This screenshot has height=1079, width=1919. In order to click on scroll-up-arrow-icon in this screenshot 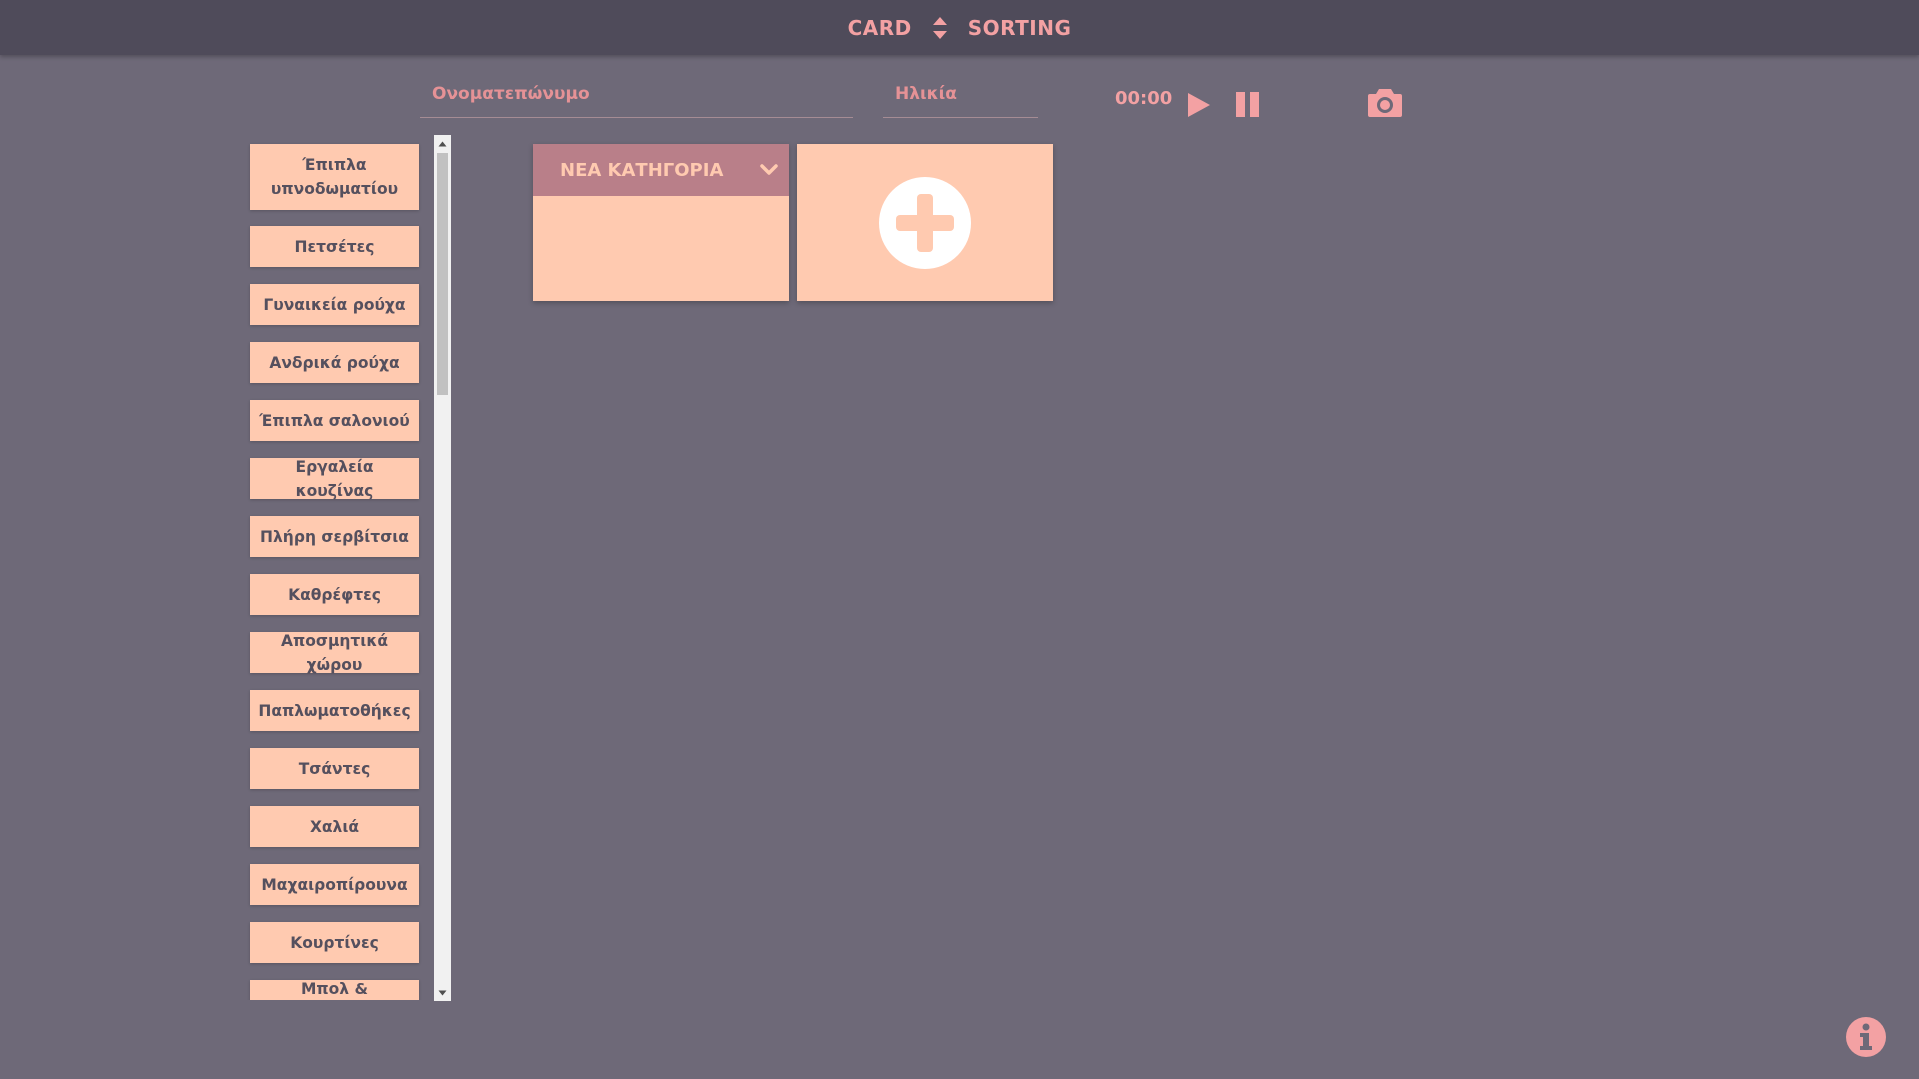, I will do `click(442, 143)`.